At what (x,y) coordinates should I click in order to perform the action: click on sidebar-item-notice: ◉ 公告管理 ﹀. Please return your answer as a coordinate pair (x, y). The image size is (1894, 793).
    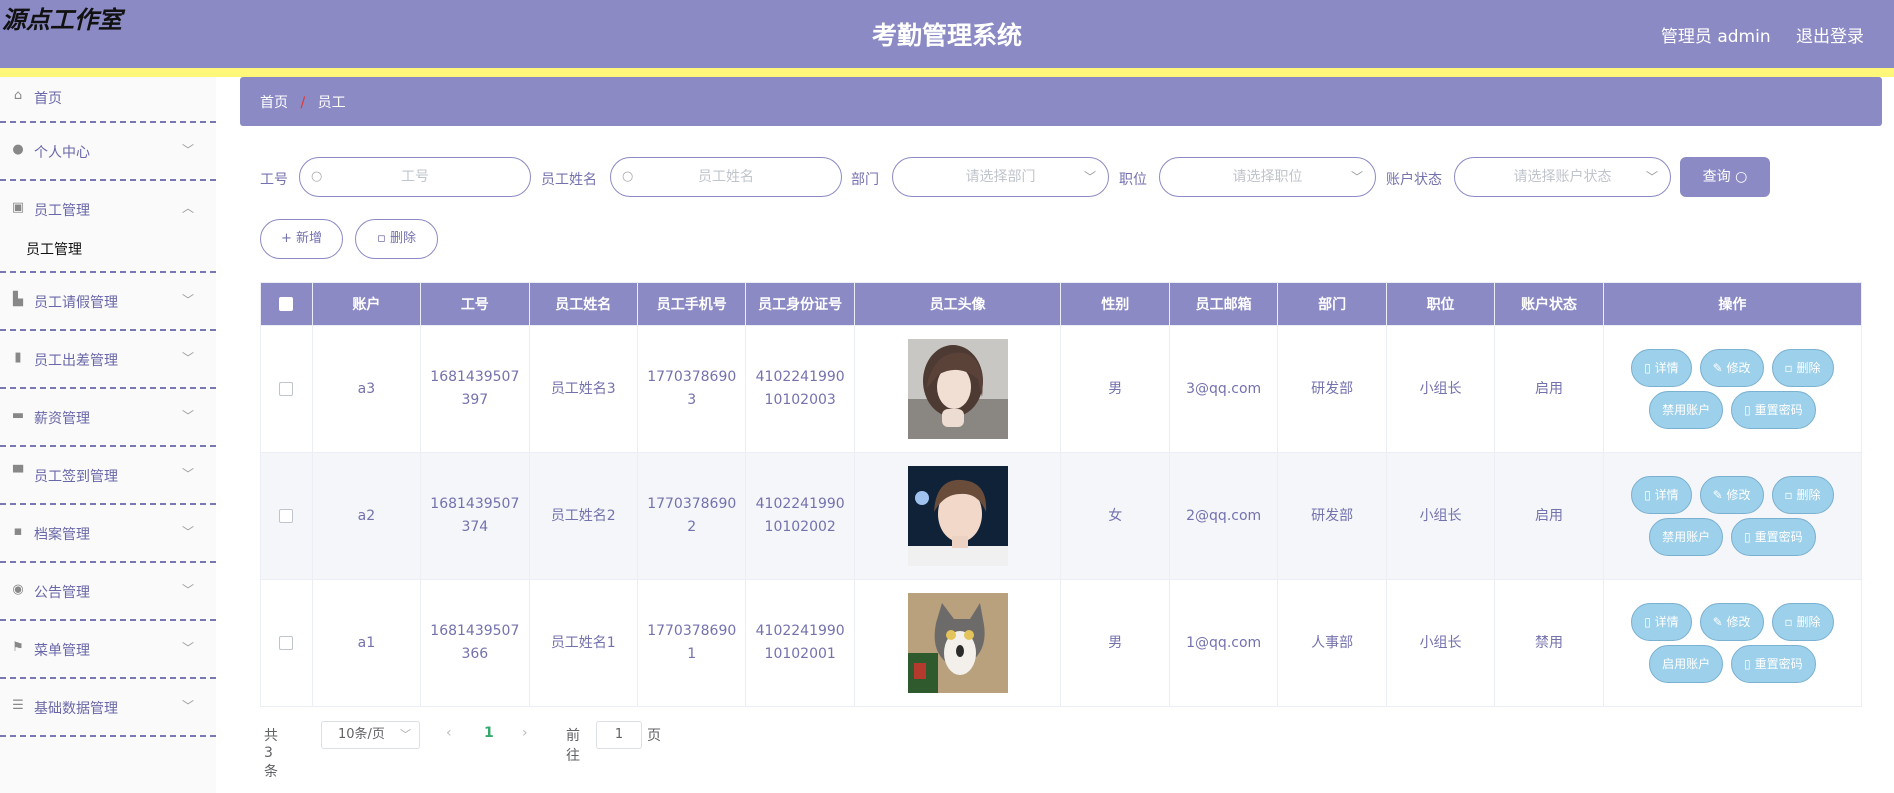
    Looking at the image, I should click on (108, 592).